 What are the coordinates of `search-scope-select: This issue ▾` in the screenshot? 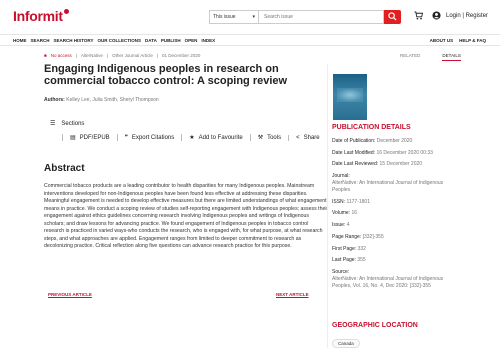 It's located at (234, 17).